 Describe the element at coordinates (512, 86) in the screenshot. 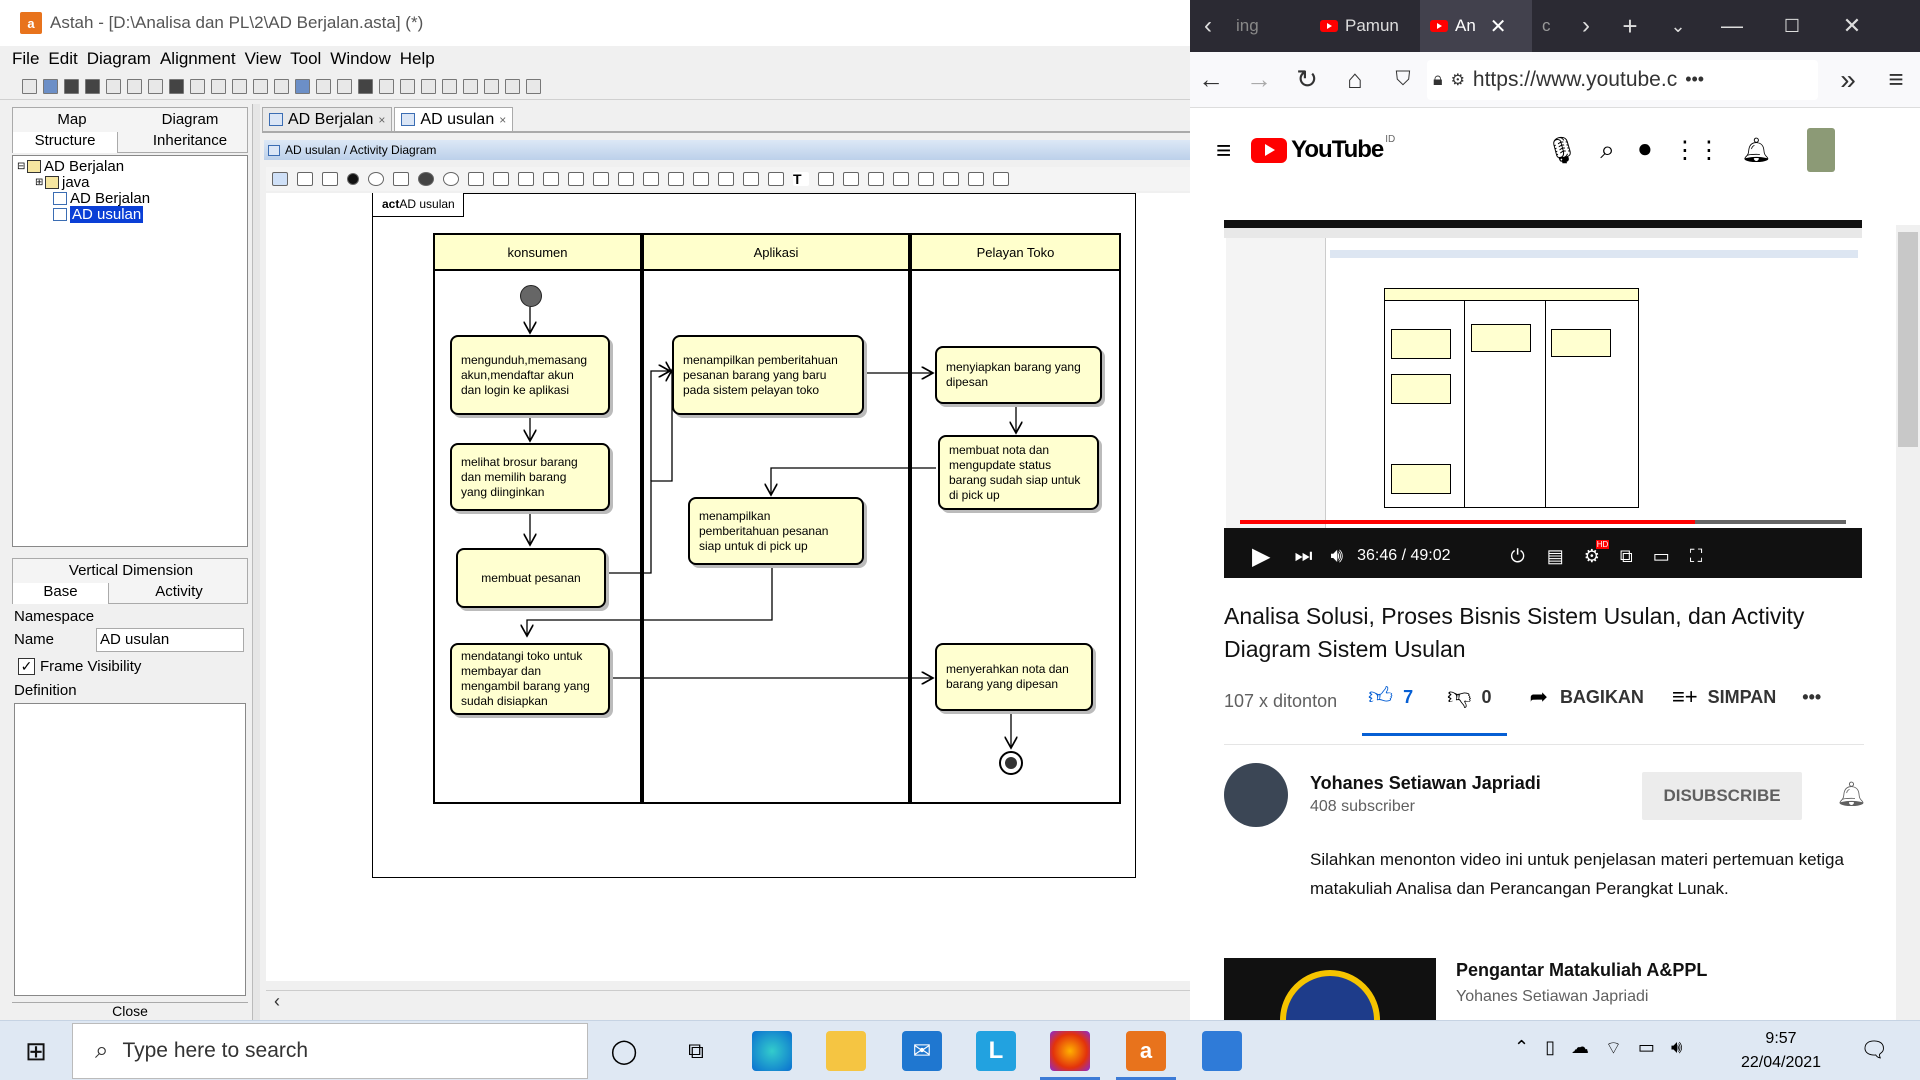

I see `tree-layout-icon` at that location.